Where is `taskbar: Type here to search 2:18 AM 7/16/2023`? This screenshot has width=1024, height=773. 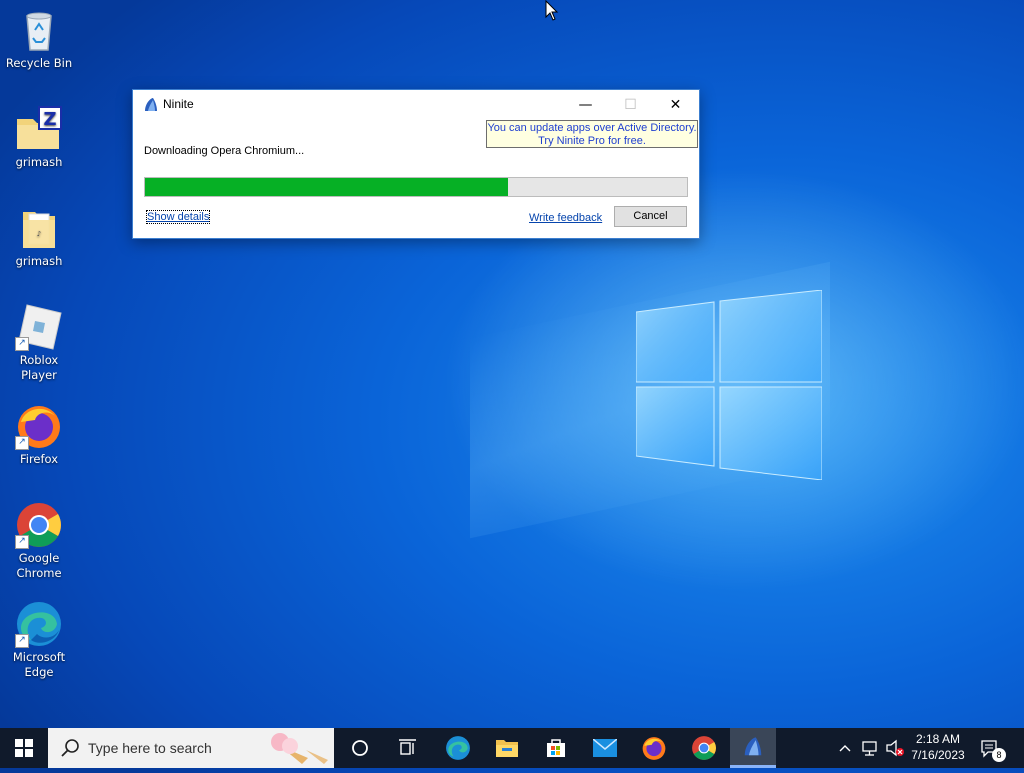 taskbar: Type here to search 2:18 AM 7/16/2023 is located at coordinates (512, 748).